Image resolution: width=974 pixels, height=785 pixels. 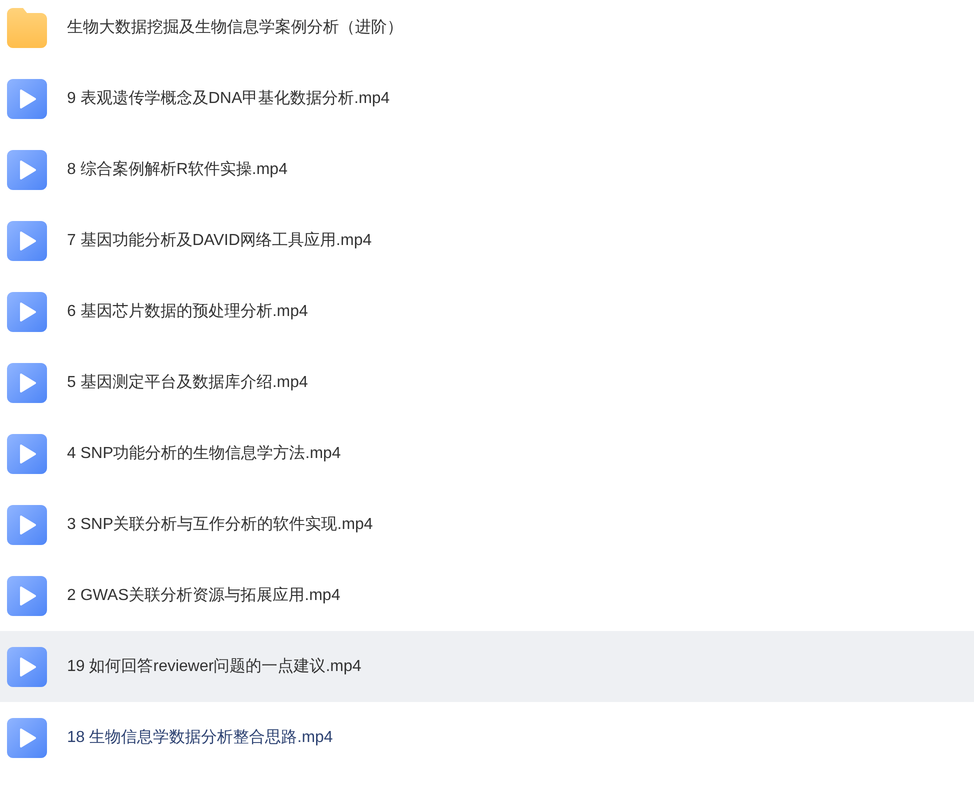 I want to click on file-row: 8 综合案例解析R软件实操.mp4, so click(x=487, y=169).